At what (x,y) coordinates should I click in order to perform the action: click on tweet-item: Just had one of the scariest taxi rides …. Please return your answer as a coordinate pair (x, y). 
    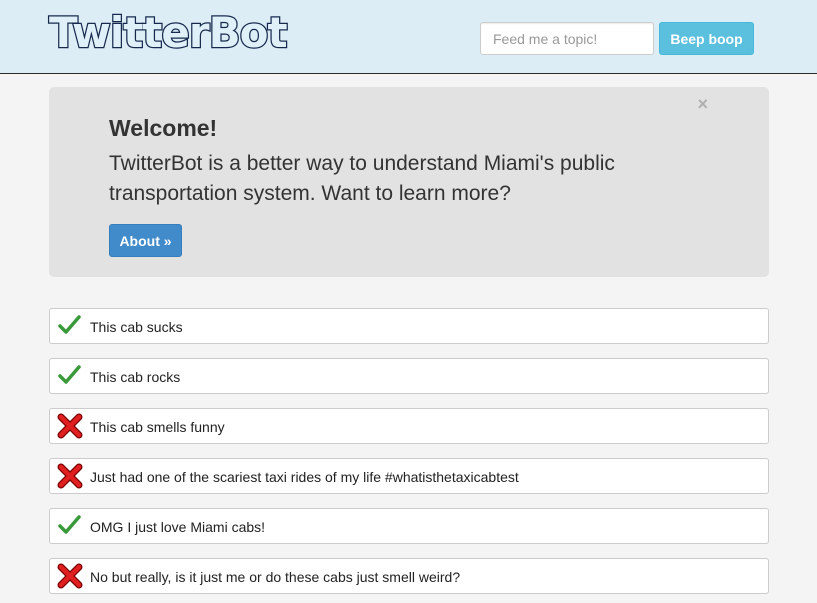
    Looking at the image, I should click on (409, 476).